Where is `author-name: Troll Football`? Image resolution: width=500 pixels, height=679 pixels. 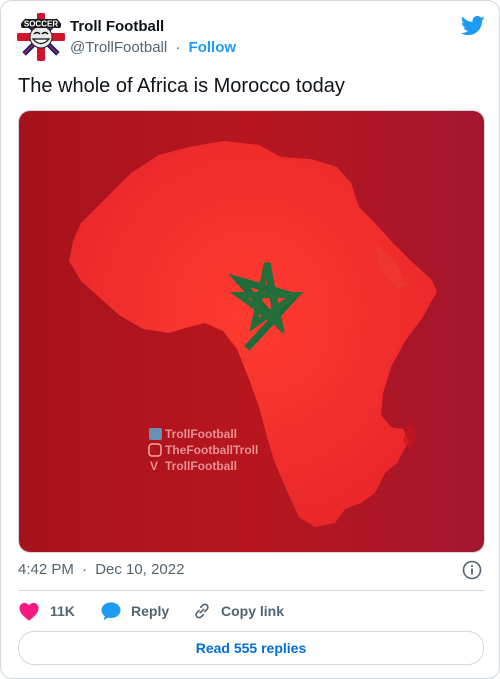
author-name: Troll Football is located at coordinates (117, 27).